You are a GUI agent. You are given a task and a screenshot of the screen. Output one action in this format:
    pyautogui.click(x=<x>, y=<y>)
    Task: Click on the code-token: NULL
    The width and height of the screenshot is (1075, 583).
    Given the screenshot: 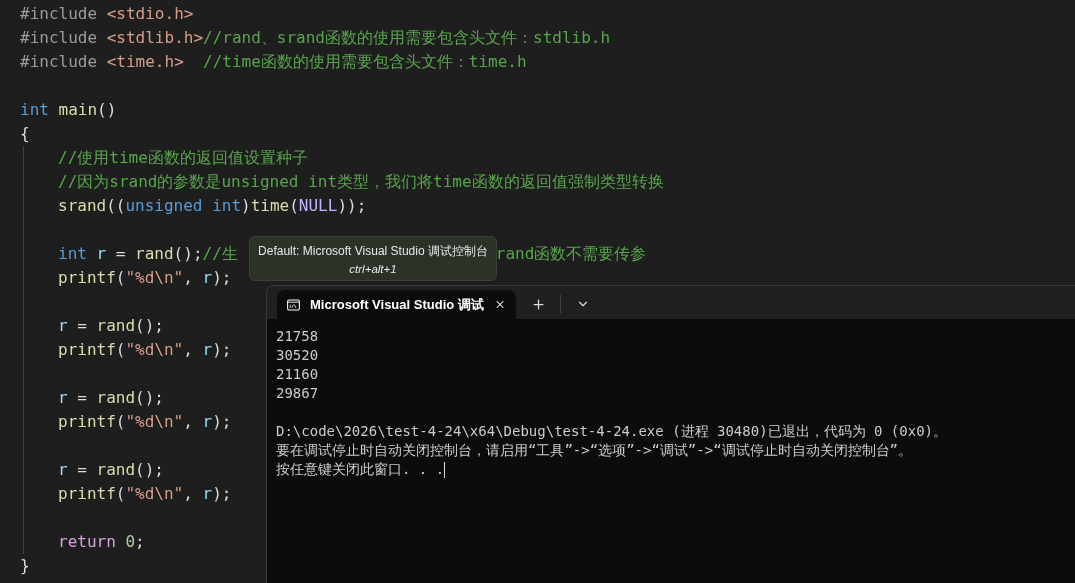 What is the action you would take?
    pyautogui.click(x=318, y=206)
    